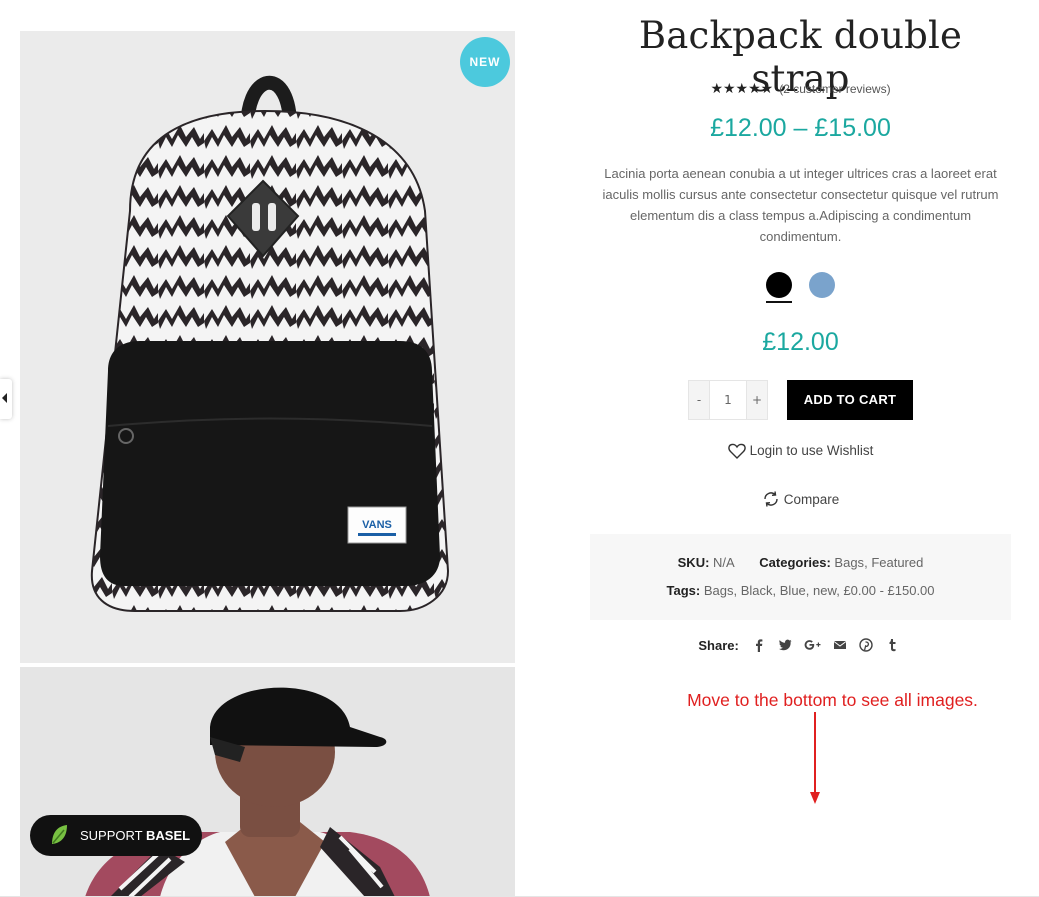 This screenshot has width=1039, height=897. What do you see at coordinates (771, 499) in the screenshot?
I see `compare-icon` at bounding box center [771, 499].